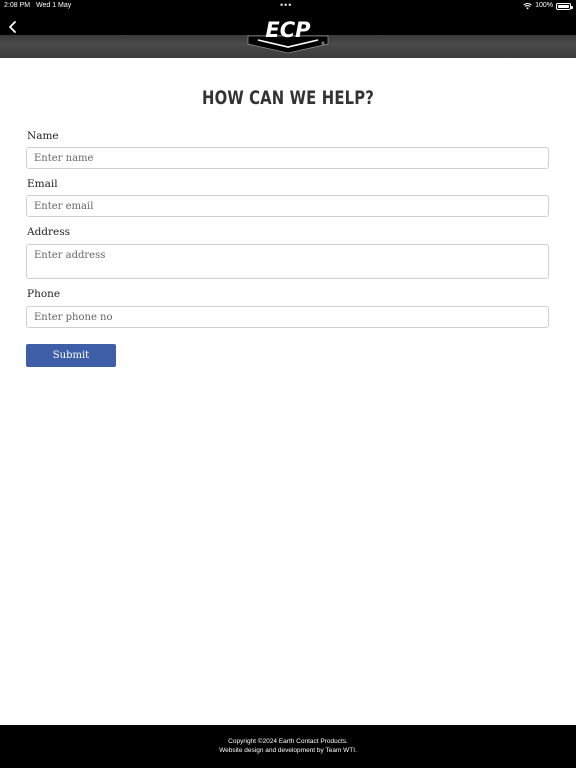 This screenshot has width=576, height=768. I want to click on ecp-logo: ECP ®, so click(288, 34).